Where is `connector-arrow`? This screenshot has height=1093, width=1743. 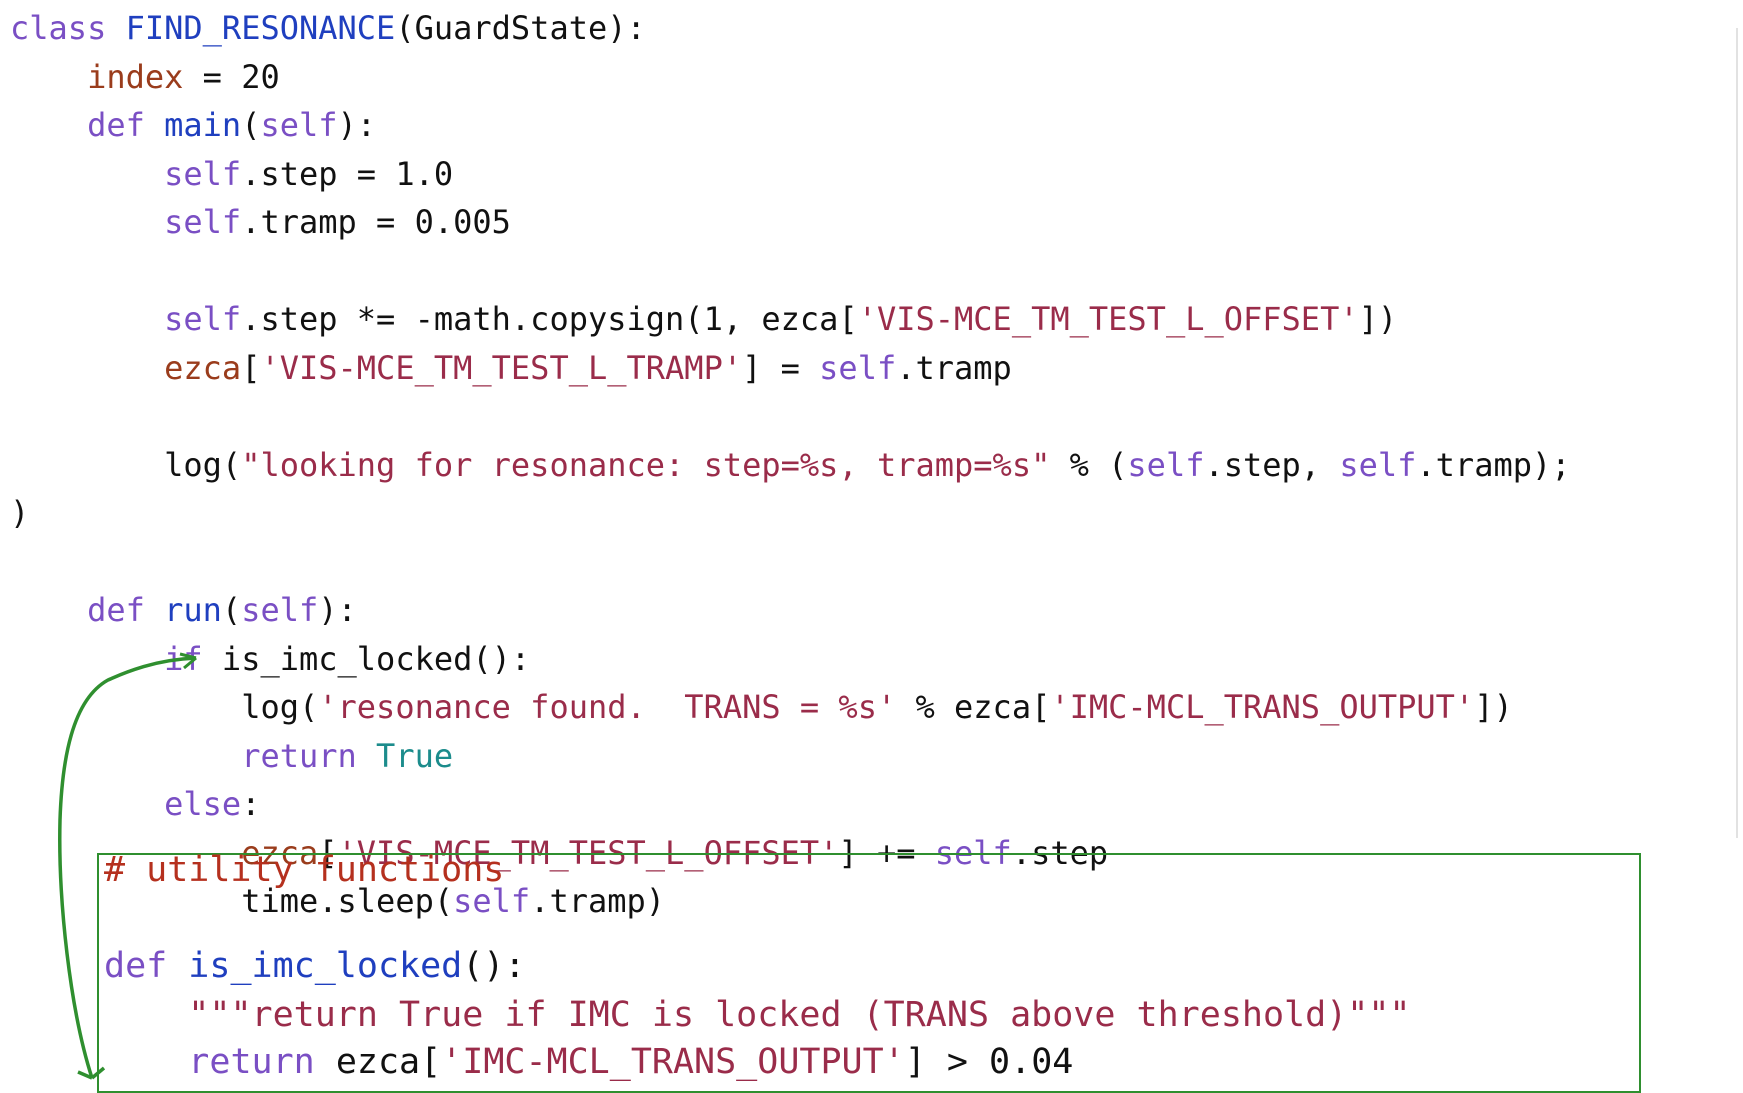 connector-arrow is located at coordinates (127, 866).